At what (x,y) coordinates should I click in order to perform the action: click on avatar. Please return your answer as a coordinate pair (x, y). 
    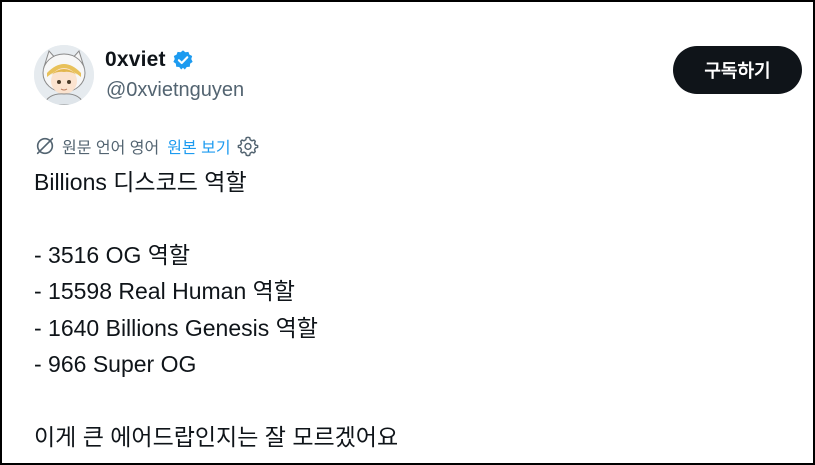
    Looking at the image, I should click on (64, 75).